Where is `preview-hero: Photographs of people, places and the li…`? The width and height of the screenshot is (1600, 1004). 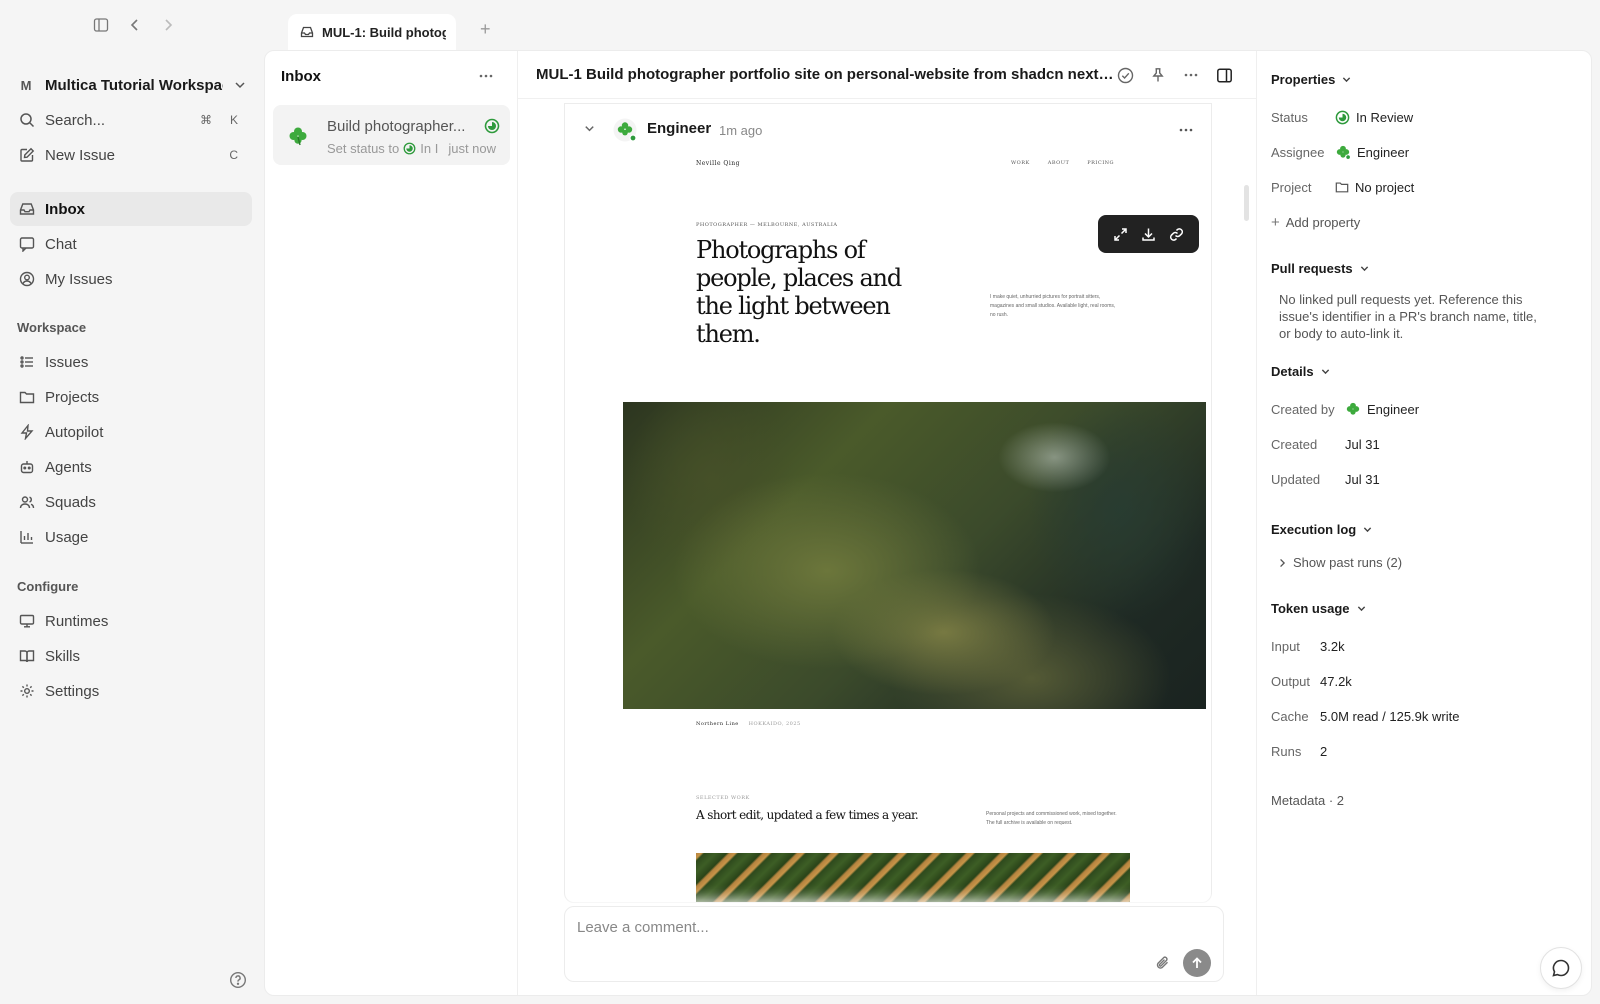 preview-hero: Photographs of people, places and the li… is located at coordinates (799, 292).